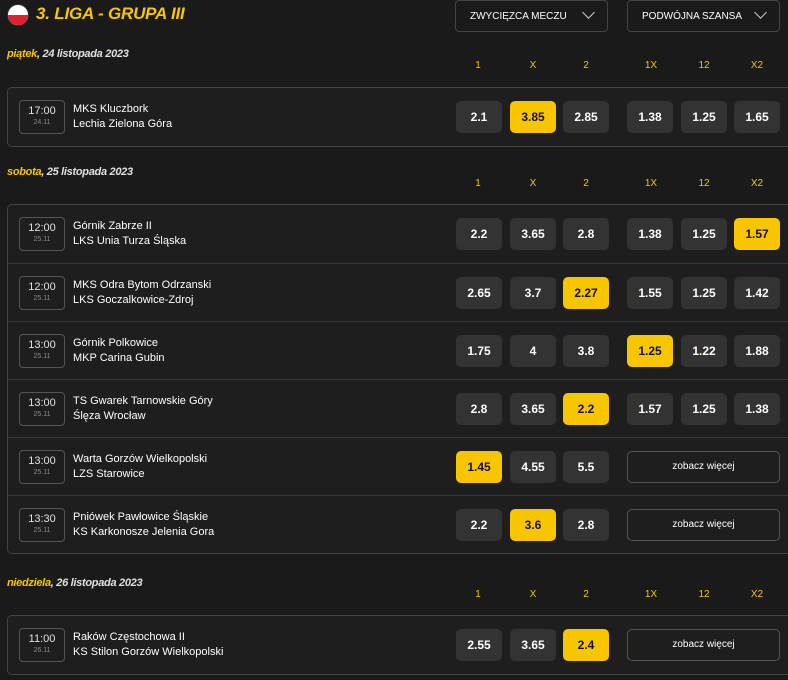 The height and width of the screenshot is (680, 788). What do you see at coordinates (586, 467) in the screenshot?
I see `odd-button-2: 5.5` at bounding box center [586, 467].